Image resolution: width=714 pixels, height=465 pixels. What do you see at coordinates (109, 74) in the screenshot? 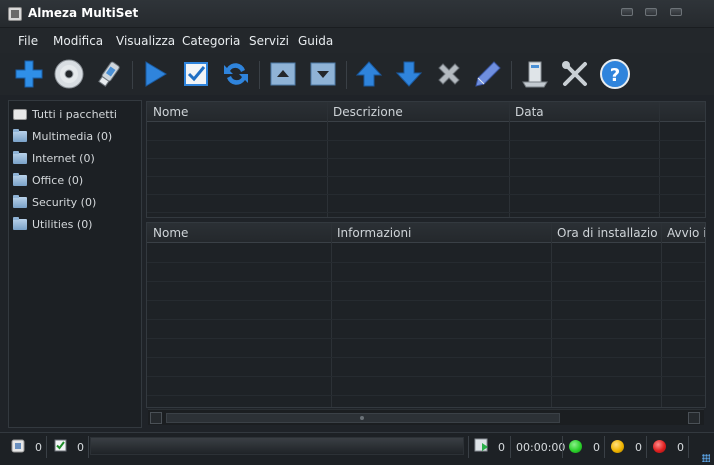
I see `usb-icon` at bounding box center [109, 74].